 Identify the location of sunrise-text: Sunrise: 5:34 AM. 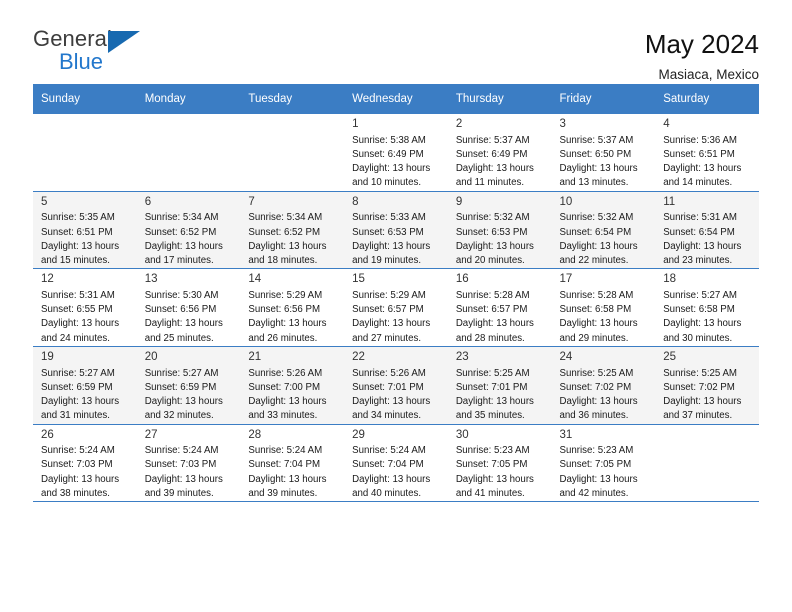
(181, 218).